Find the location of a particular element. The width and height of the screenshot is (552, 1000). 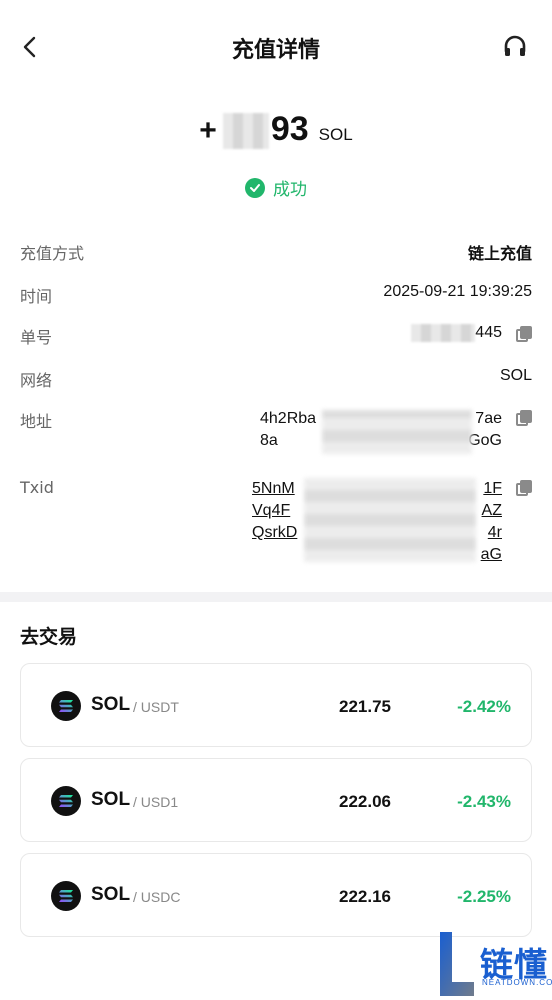

status-text: 成功 is located at coordinates (290, 190).